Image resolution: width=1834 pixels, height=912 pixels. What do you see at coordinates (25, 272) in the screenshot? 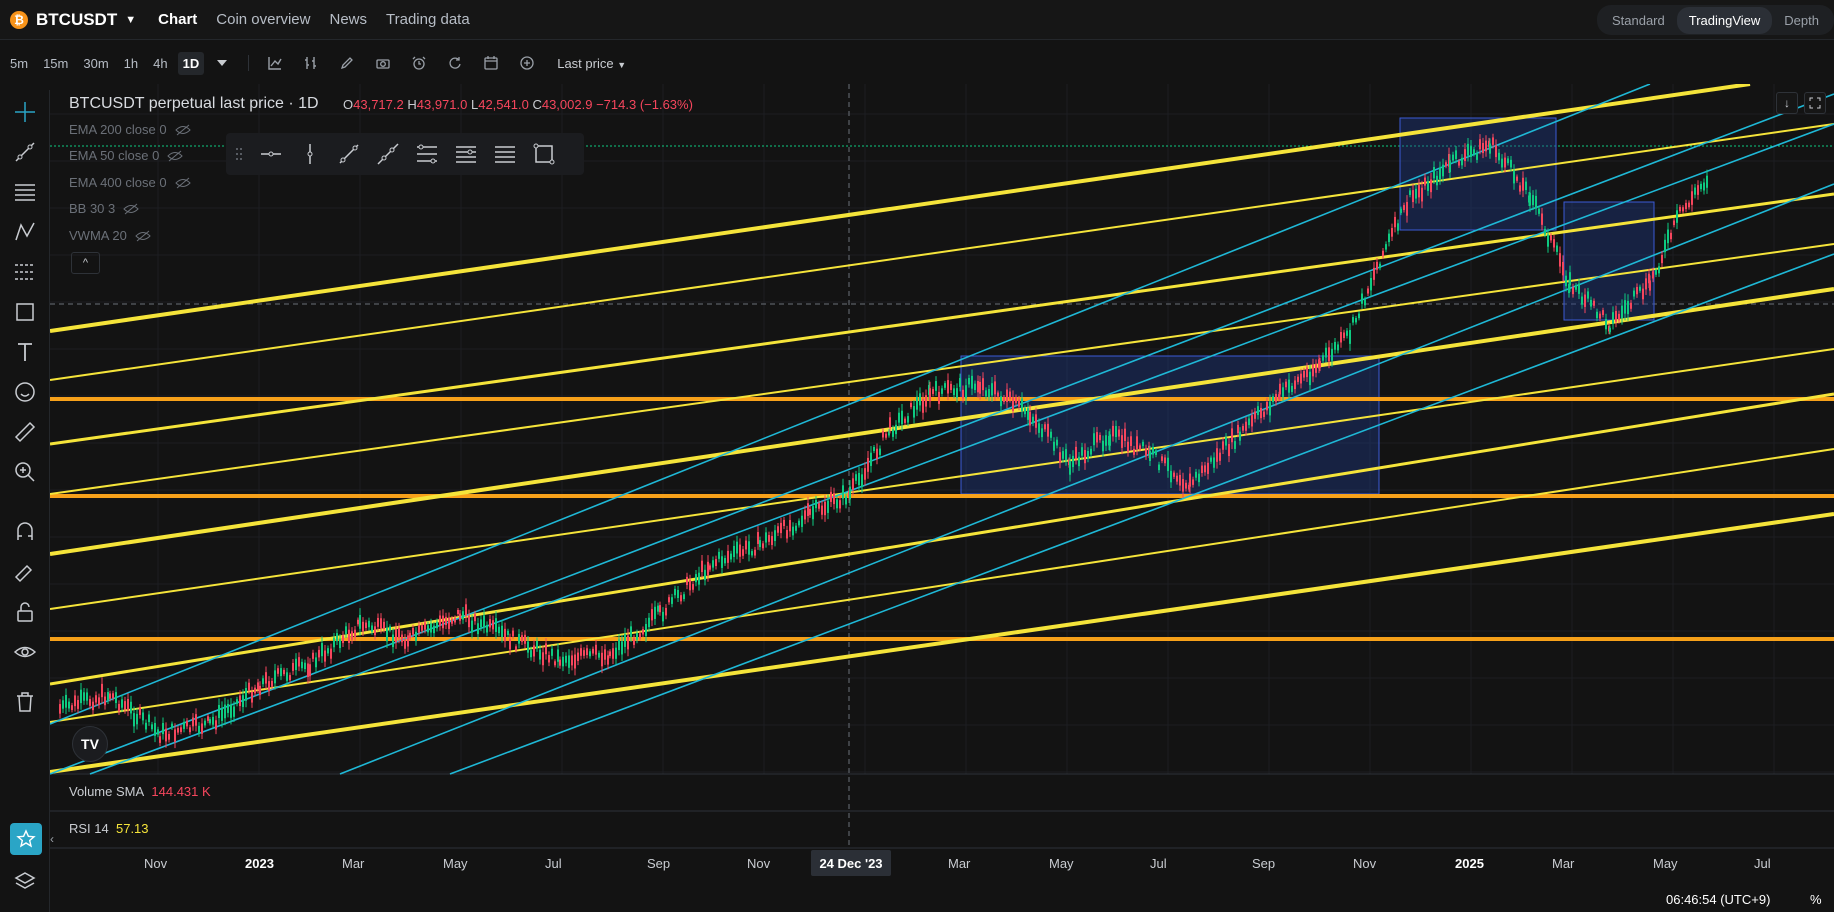
I see `fib-tool-icon` at bounding box center [25, 272].